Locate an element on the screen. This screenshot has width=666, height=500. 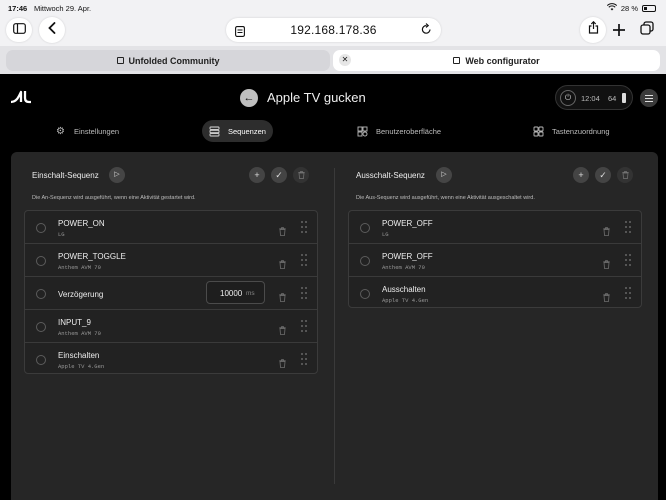
status-time: 17:46 is located at coordinates (18, 8).